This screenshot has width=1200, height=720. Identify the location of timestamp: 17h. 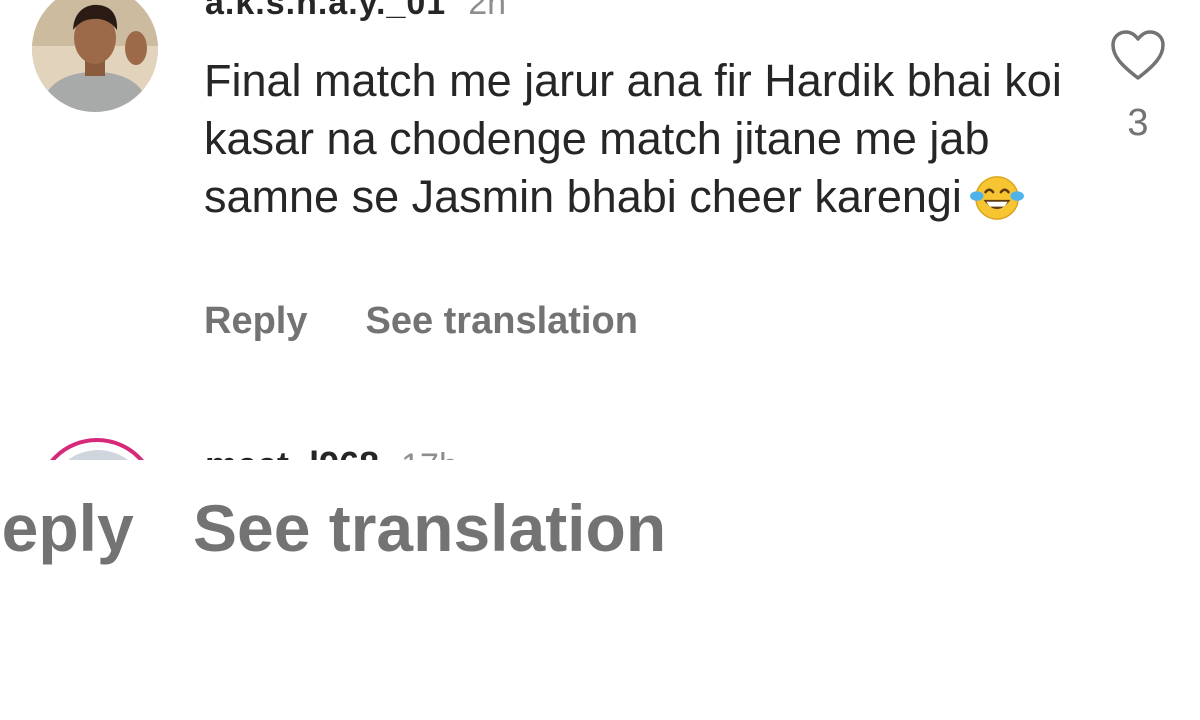
(429, 453).